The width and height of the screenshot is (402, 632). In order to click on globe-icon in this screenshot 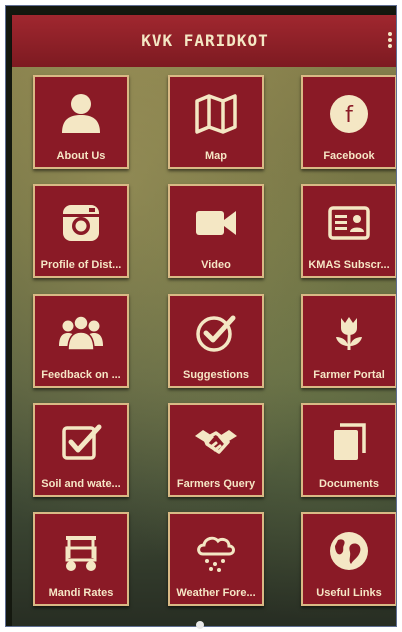, I will do `click(349, 551)`.